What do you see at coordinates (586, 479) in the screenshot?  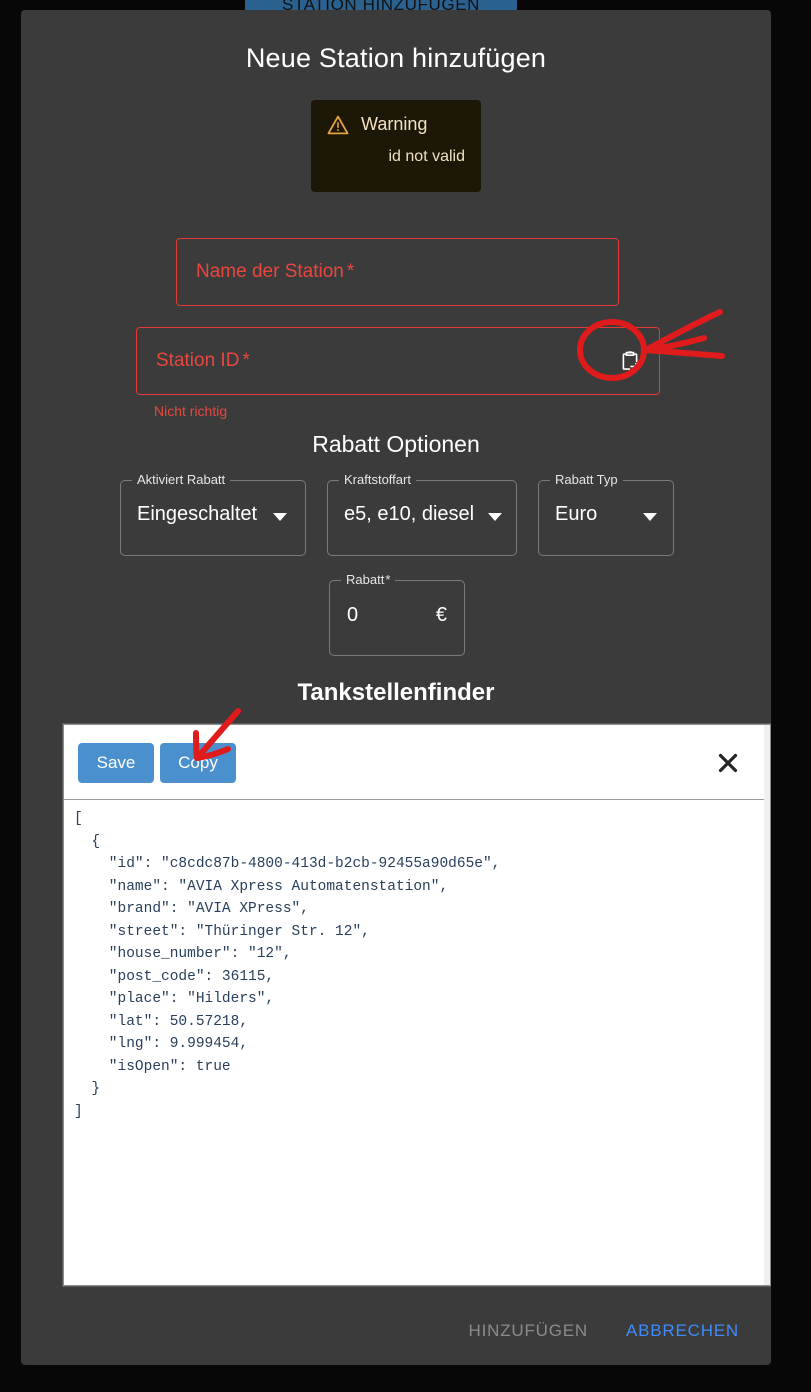 I see `select-rabatt-typ-legend: Rabatt Typ` at bounding box center [586, 479].